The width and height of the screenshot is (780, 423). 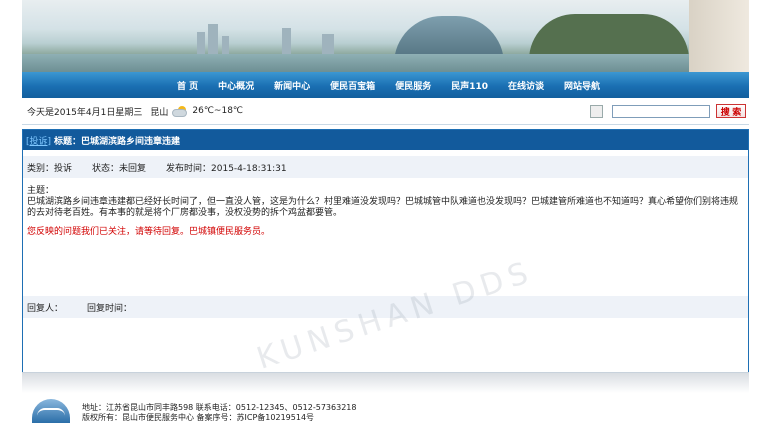 I want to click on nav-toolbox: 便民百宝箱, so click(x=352, y=85).